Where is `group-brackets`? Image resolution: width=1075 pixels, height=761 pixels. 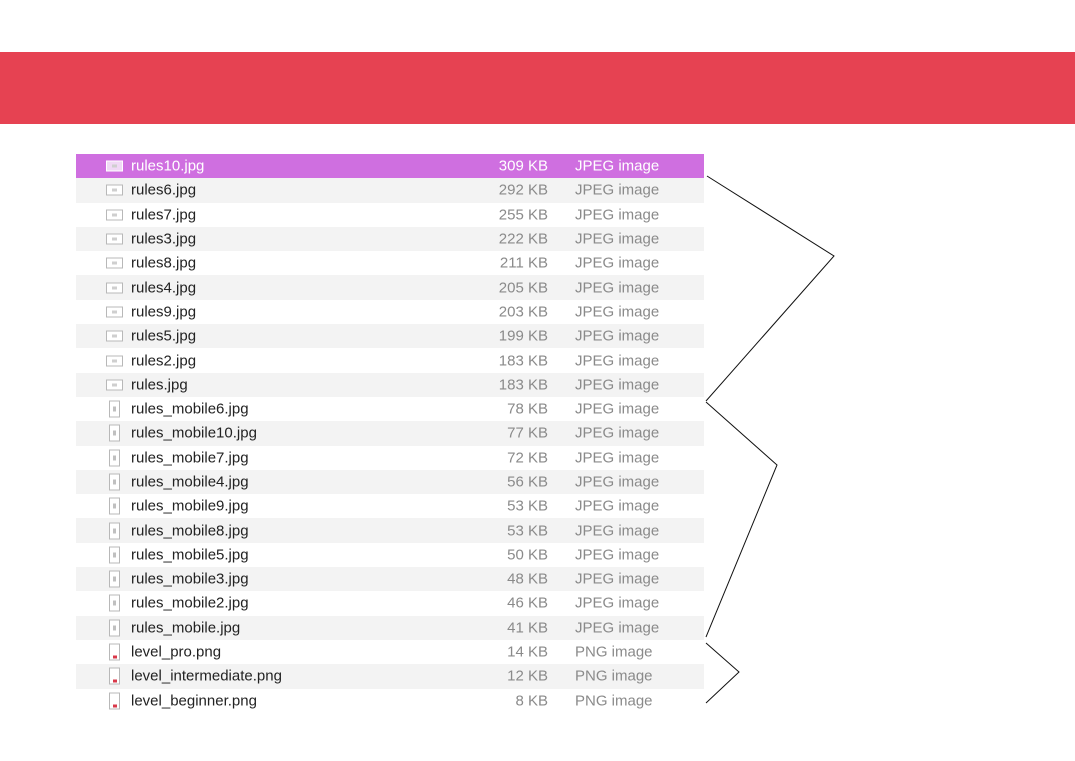 group-brackets is located at coordinates (770, 439).